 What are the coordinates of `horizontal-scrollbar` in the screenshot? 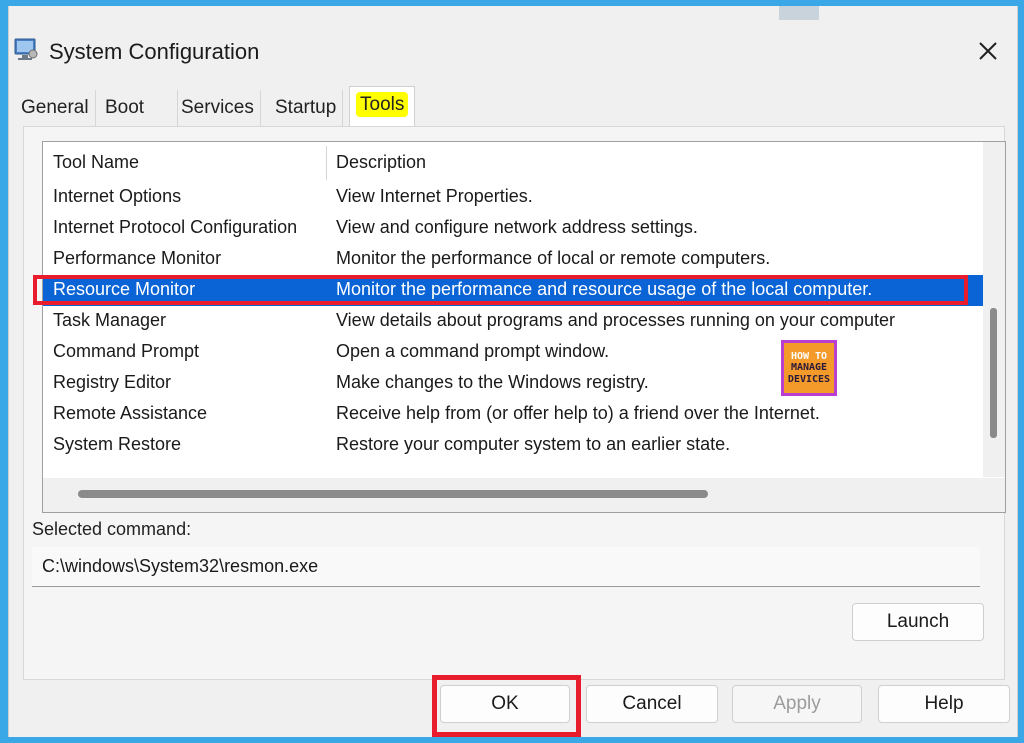 It's located at (513, 495).